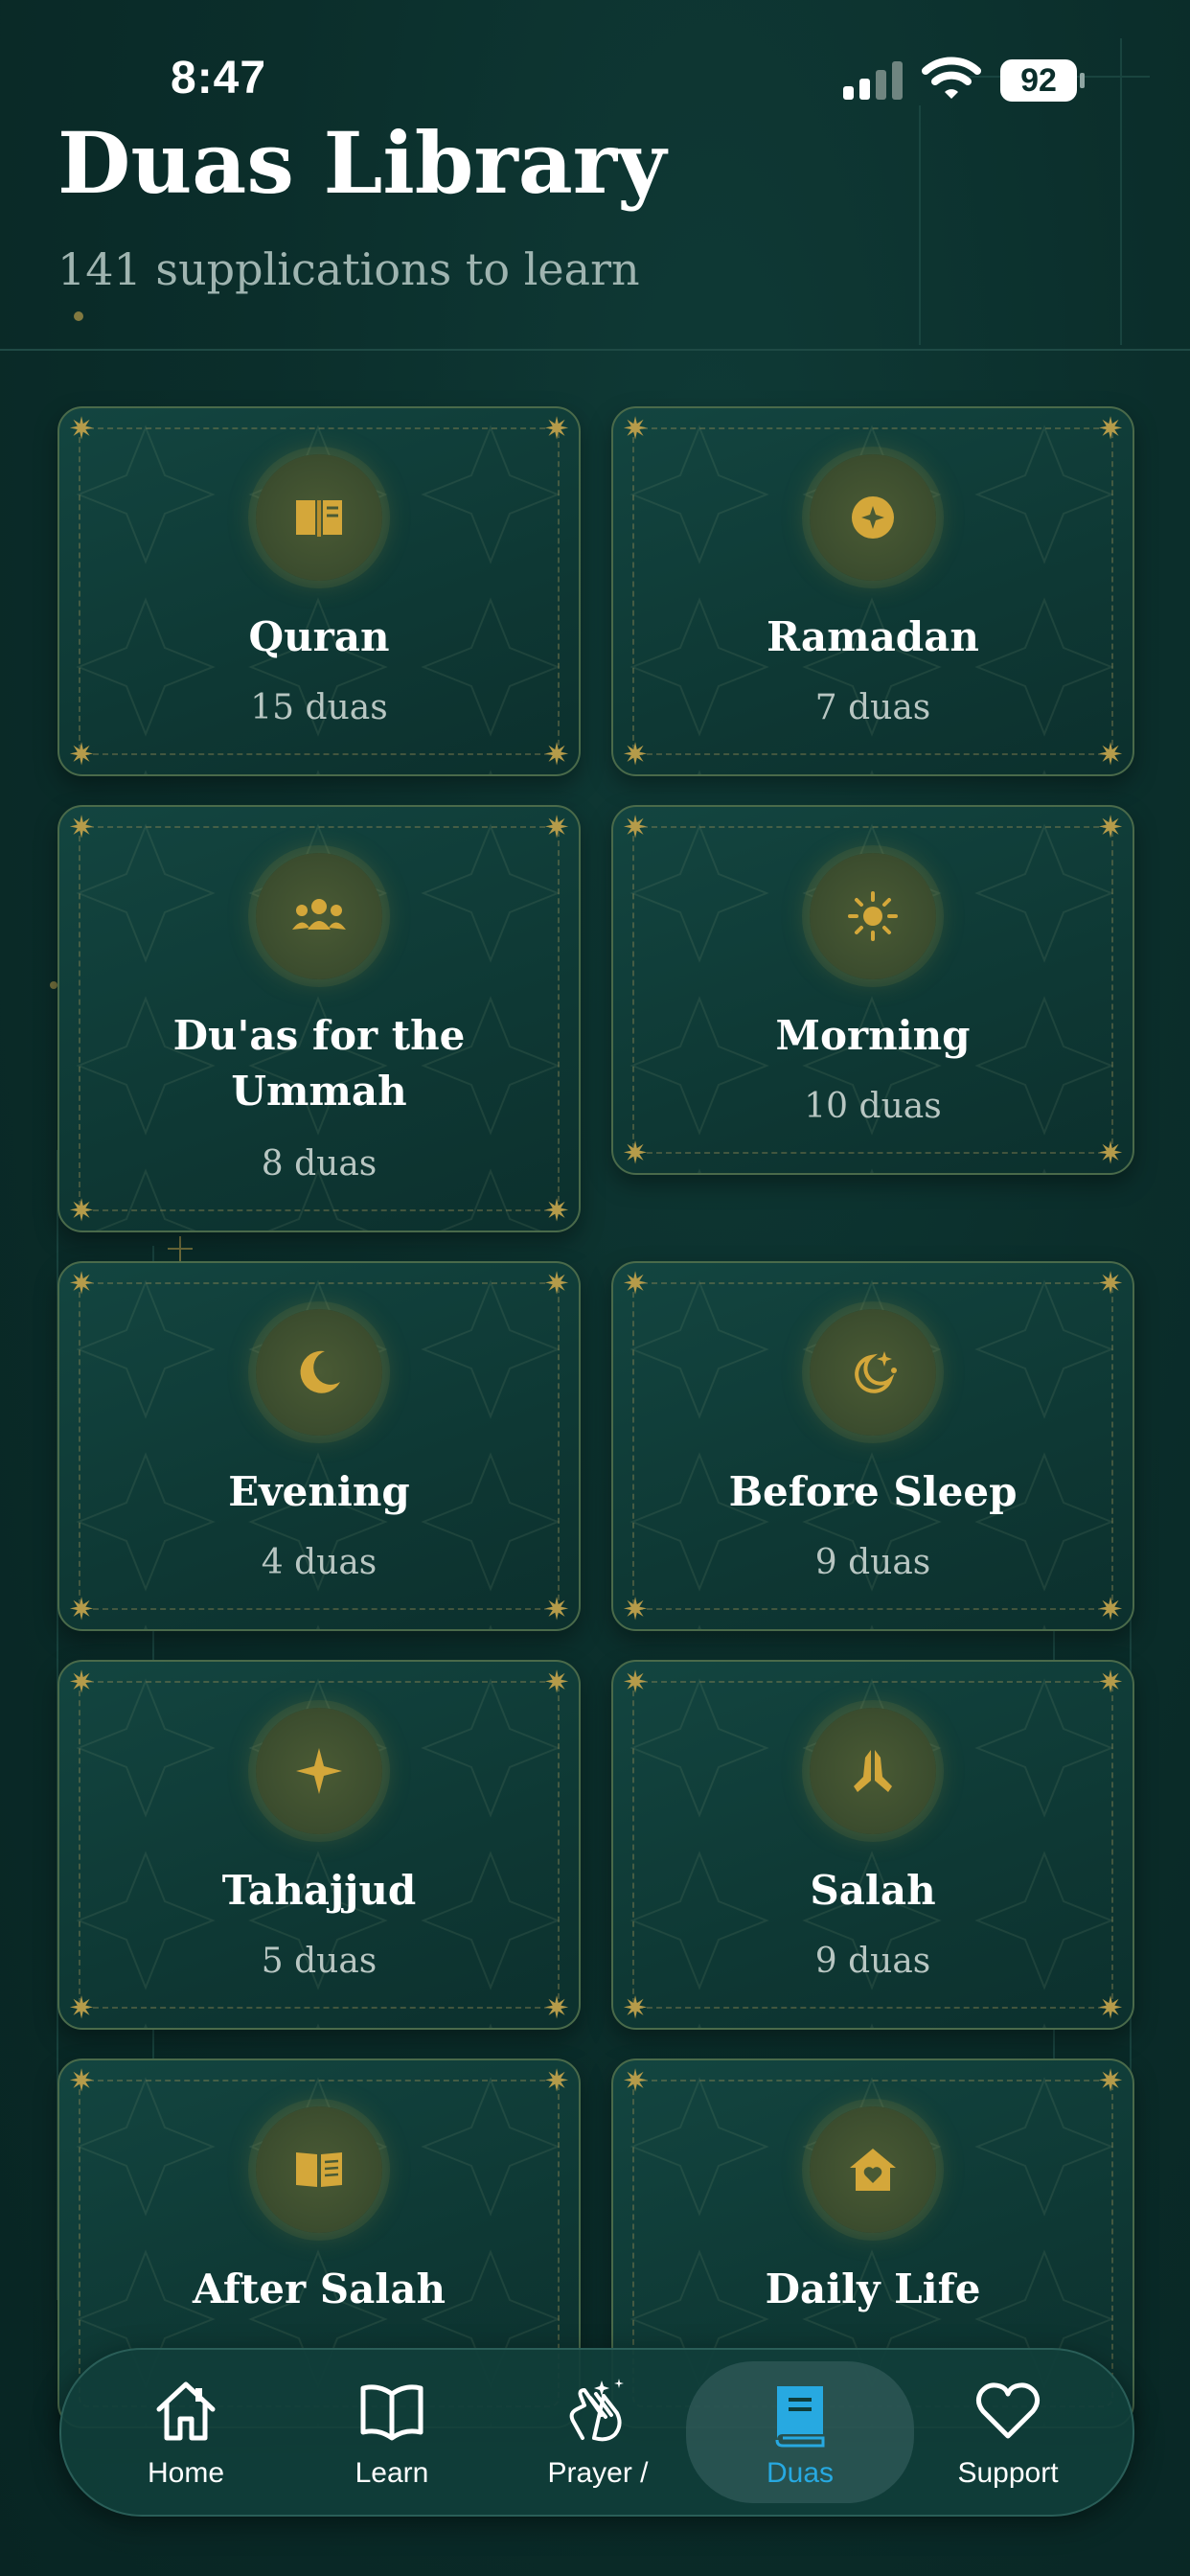 The image size is (1190, 2576). I want to click on tab-label: Home, so click(186, 2473).